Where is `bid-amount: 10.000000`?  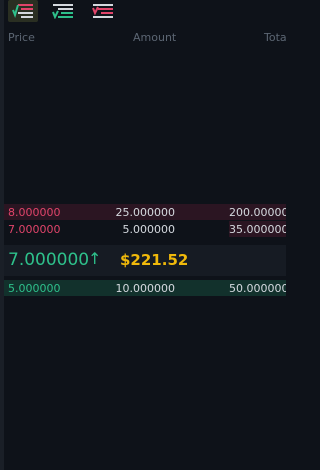
bid-amount: 10.000000 is located at coordinates (145, 288).